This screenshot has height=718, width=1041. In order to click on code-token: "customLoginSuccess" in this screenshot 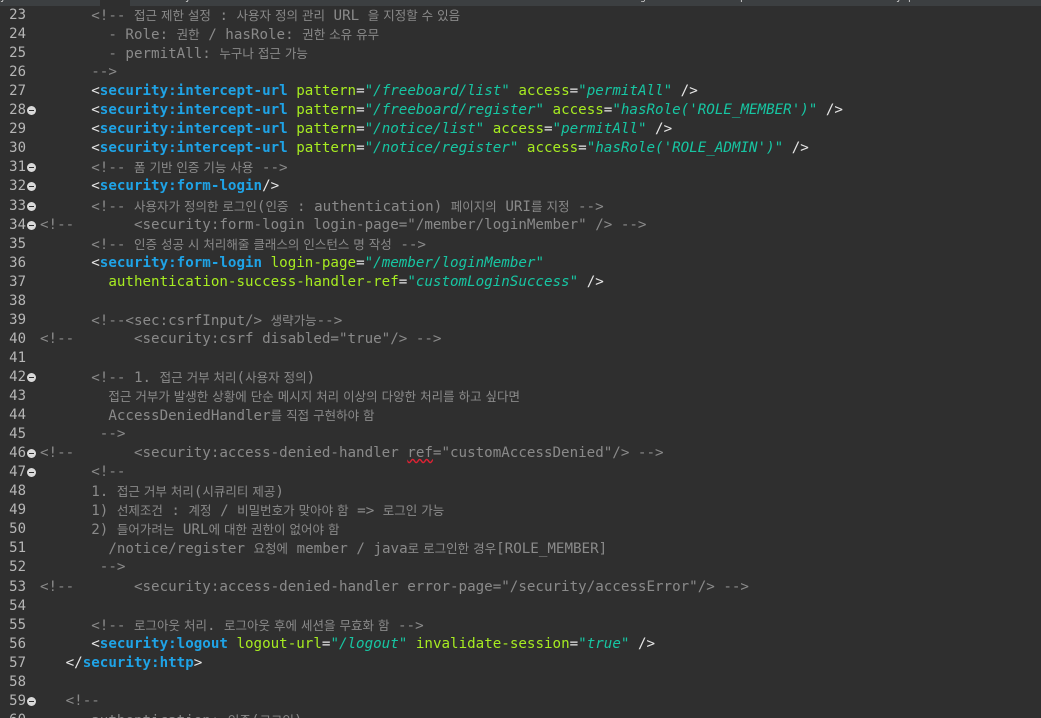, I will do `click(493, 281)`.